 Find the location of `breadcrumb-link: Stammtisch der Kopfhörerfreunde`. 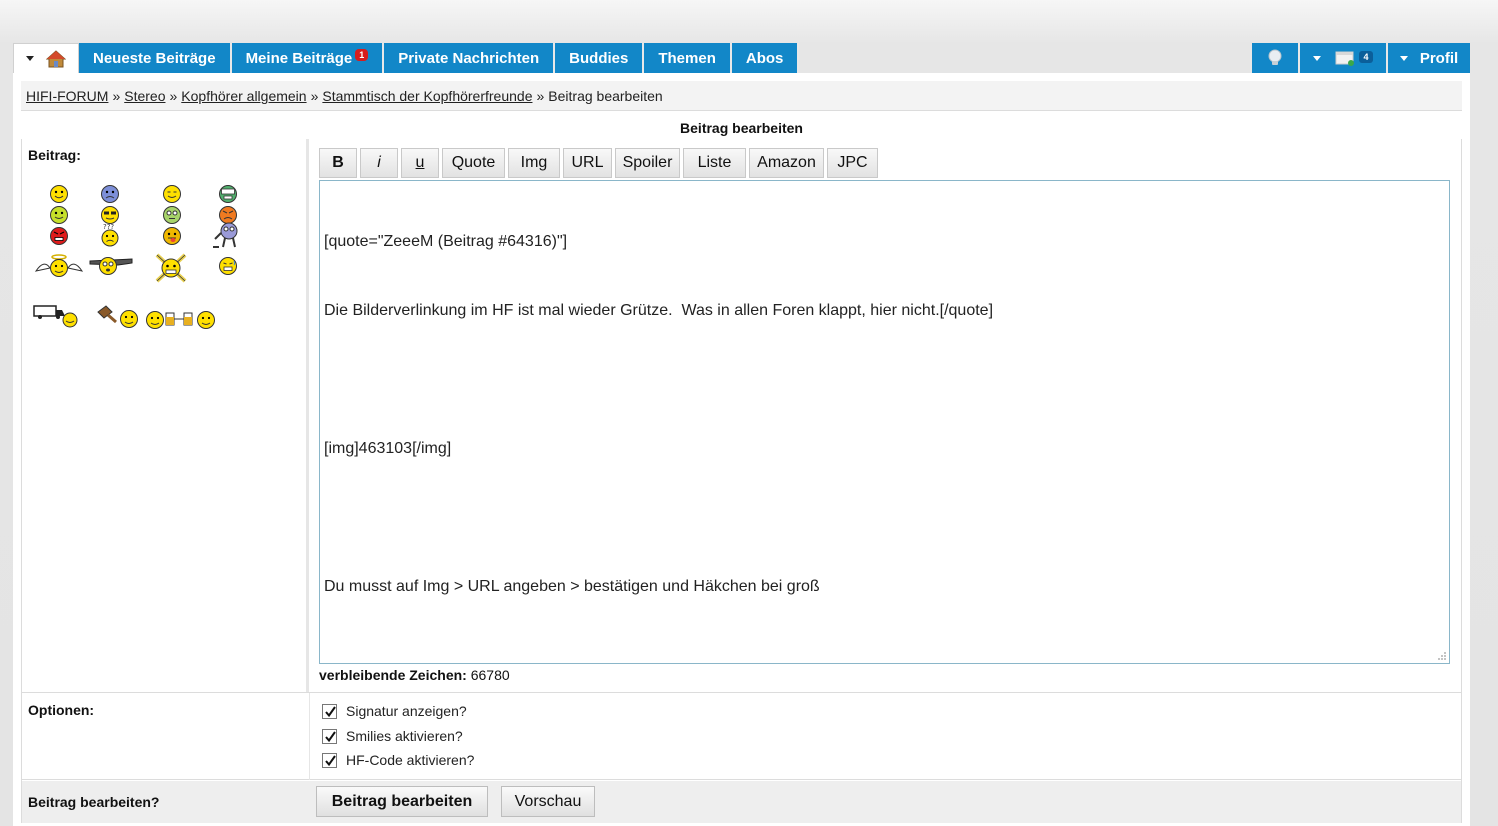

breadcrumb-link: Stammtisch der Kopfhörerfreunde is located at coordinates (427, 96).